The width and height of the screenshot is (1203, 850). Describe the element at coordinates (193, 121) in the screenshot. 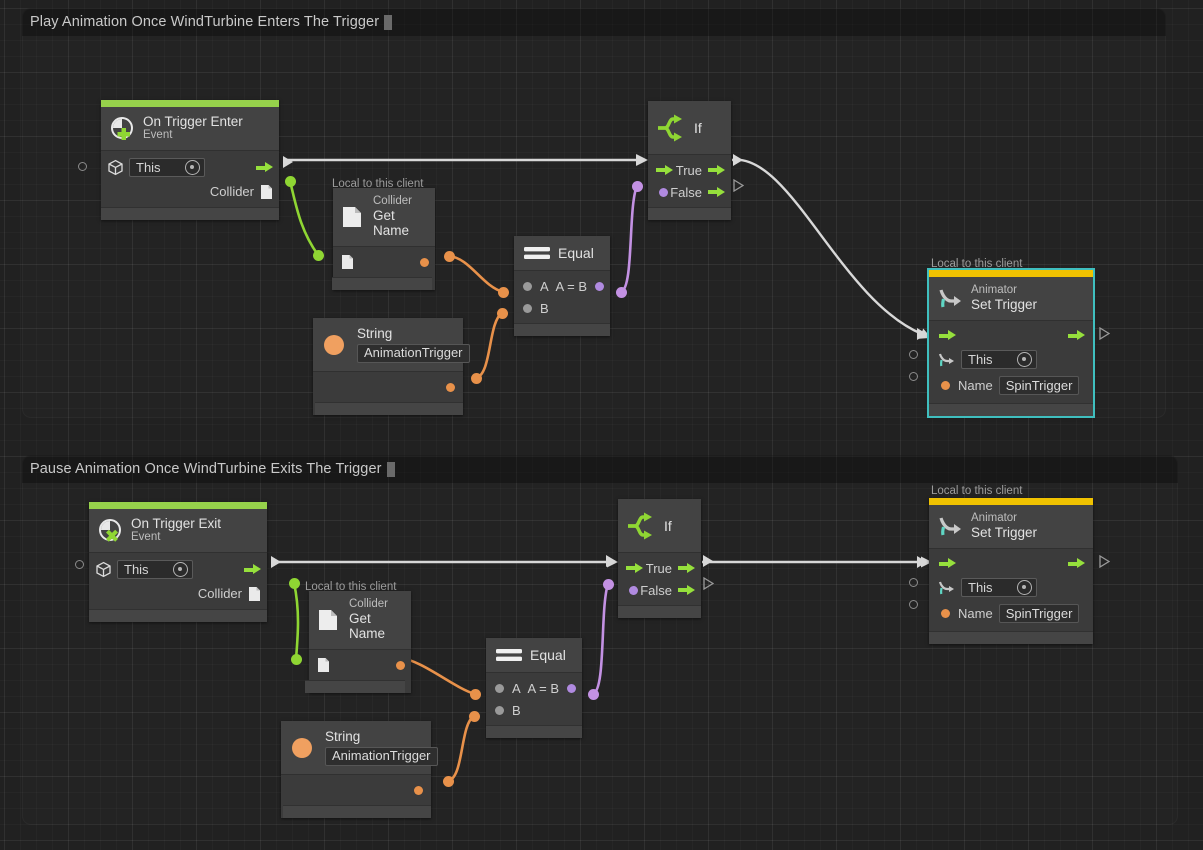

I see `node-title: On Trigger Enter` at that location.